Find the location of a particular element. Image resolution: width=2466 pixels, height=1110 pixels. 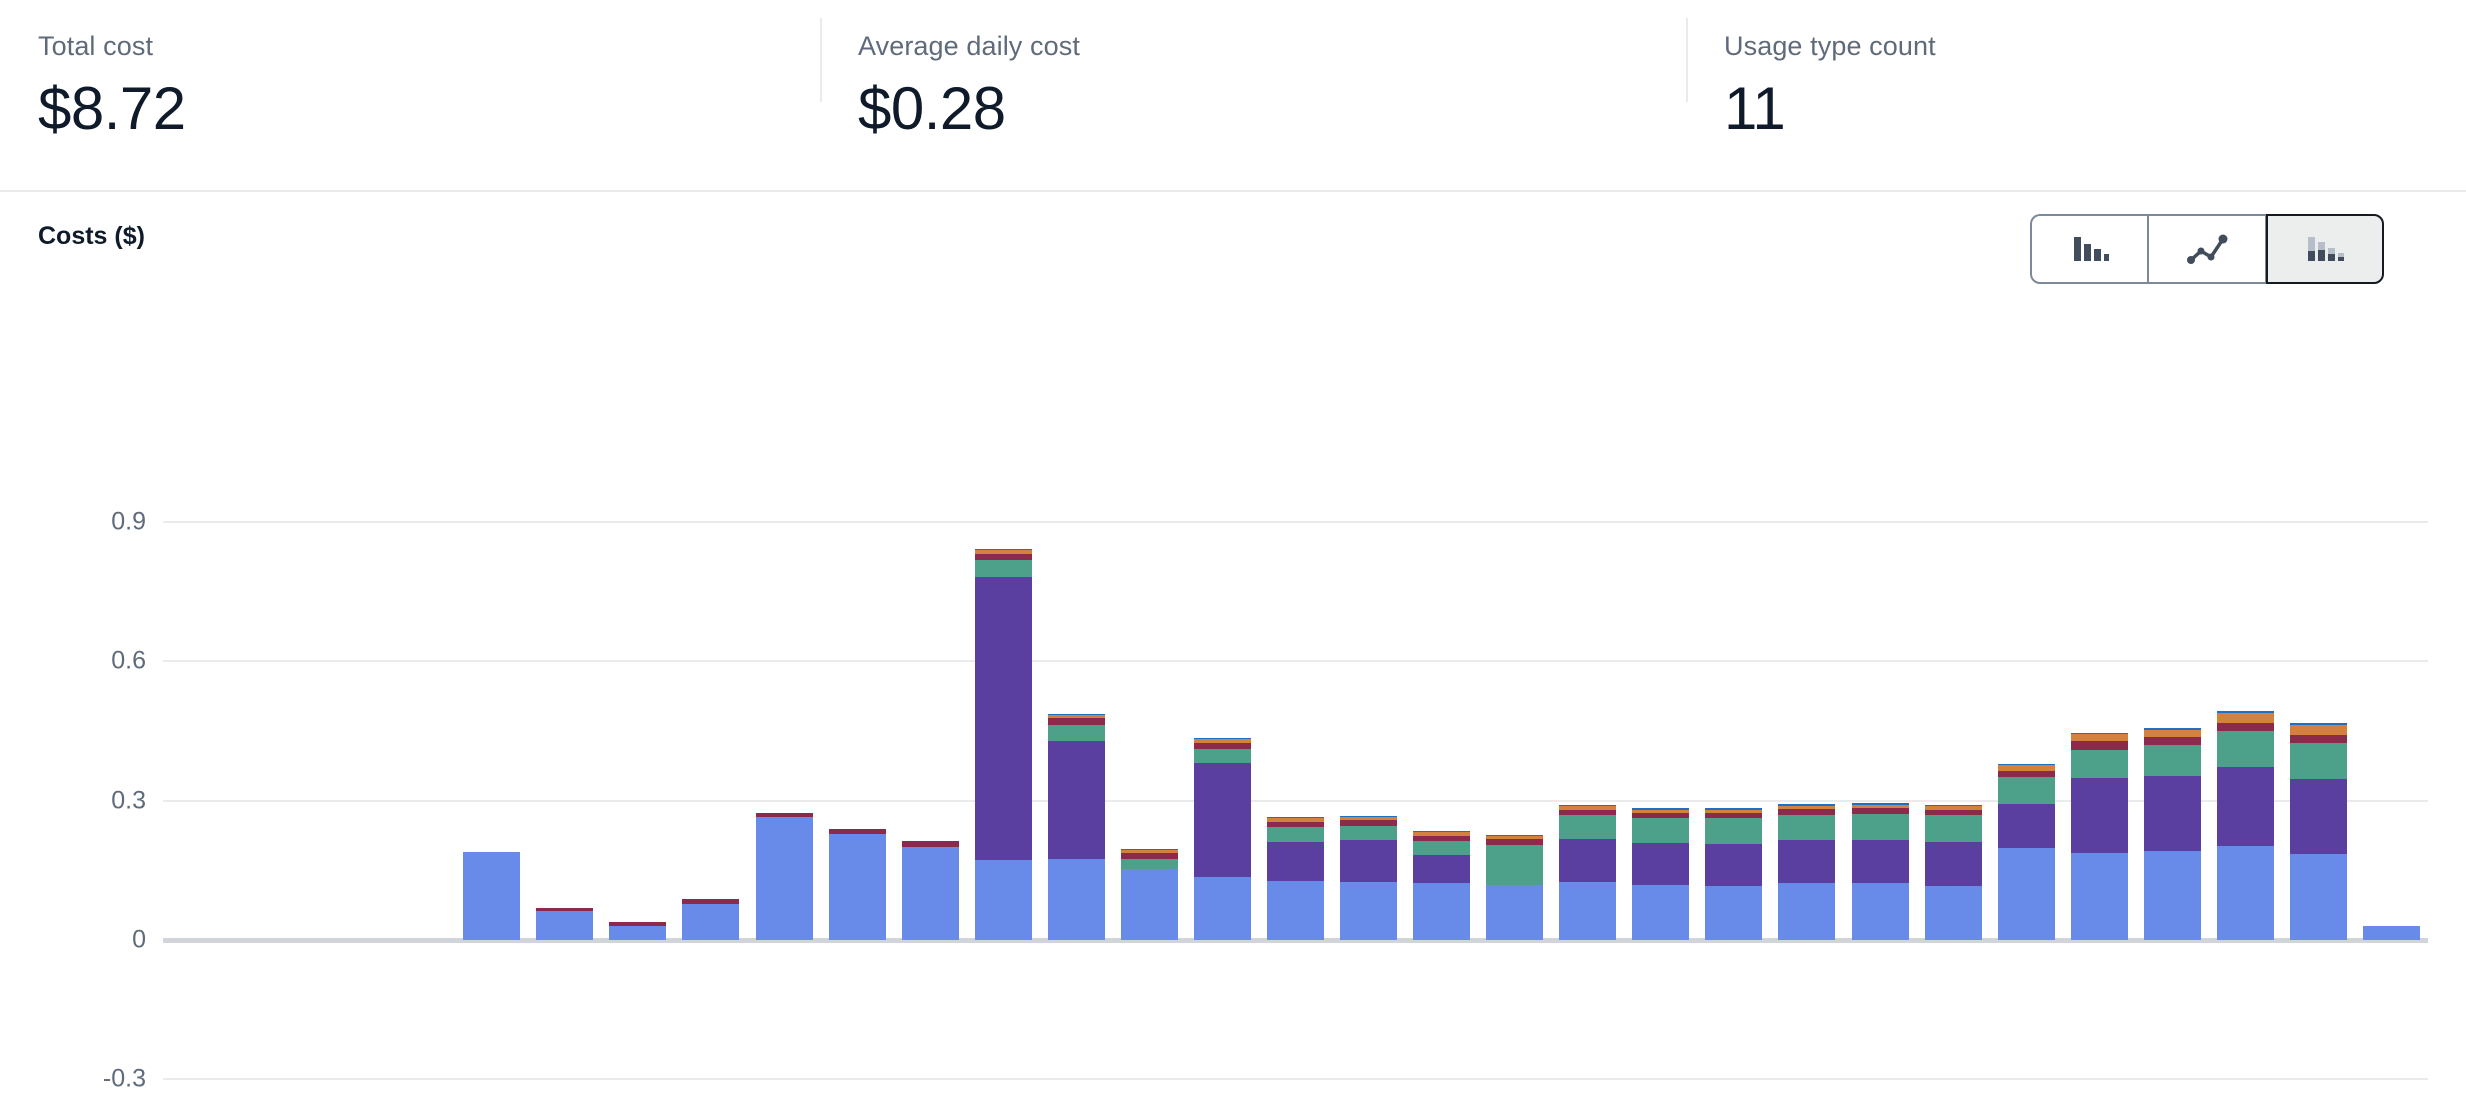

summary-card-label: Total cost is located at coordinates (96, 46).